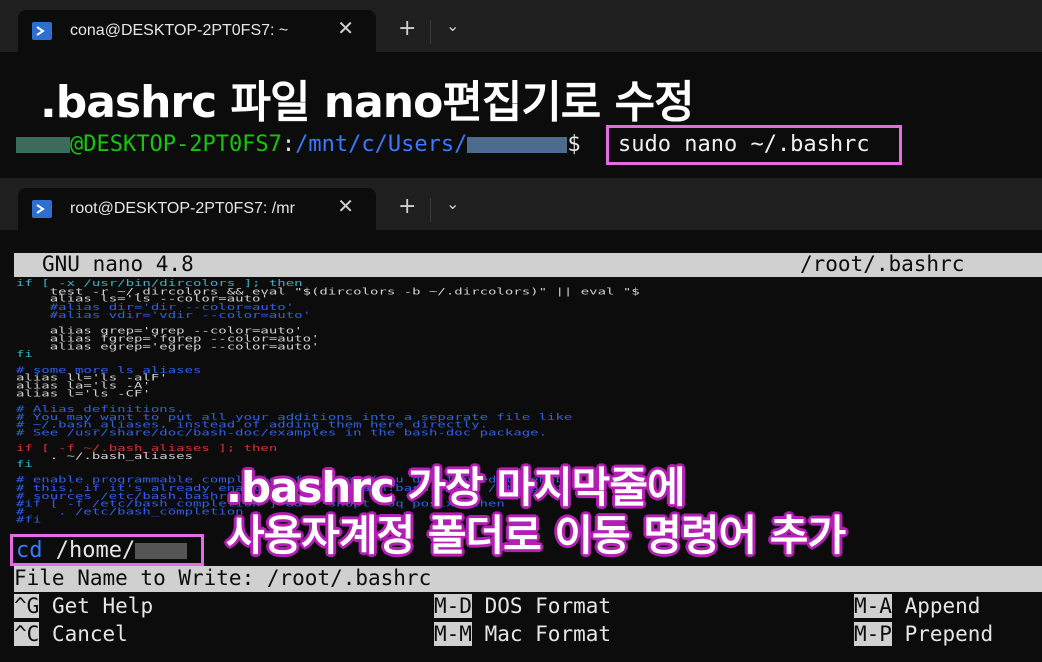  I want to click on shortcut-item: M-A Append, so click(917, 606).